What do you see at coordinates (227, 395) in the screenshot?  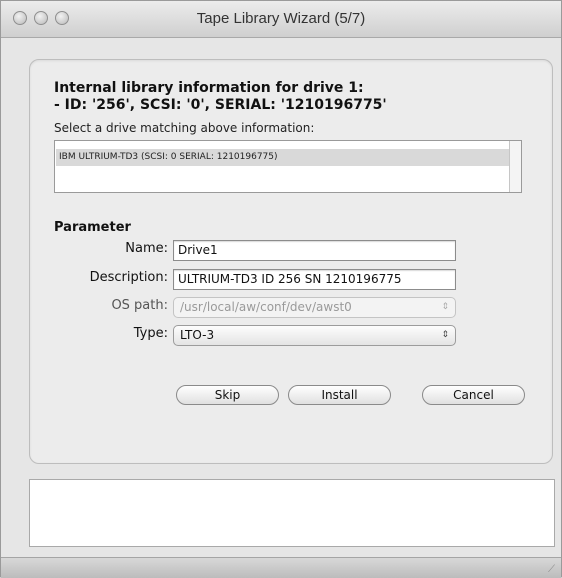 I see `skip-button: Skip` at bounding box center [227, 395].